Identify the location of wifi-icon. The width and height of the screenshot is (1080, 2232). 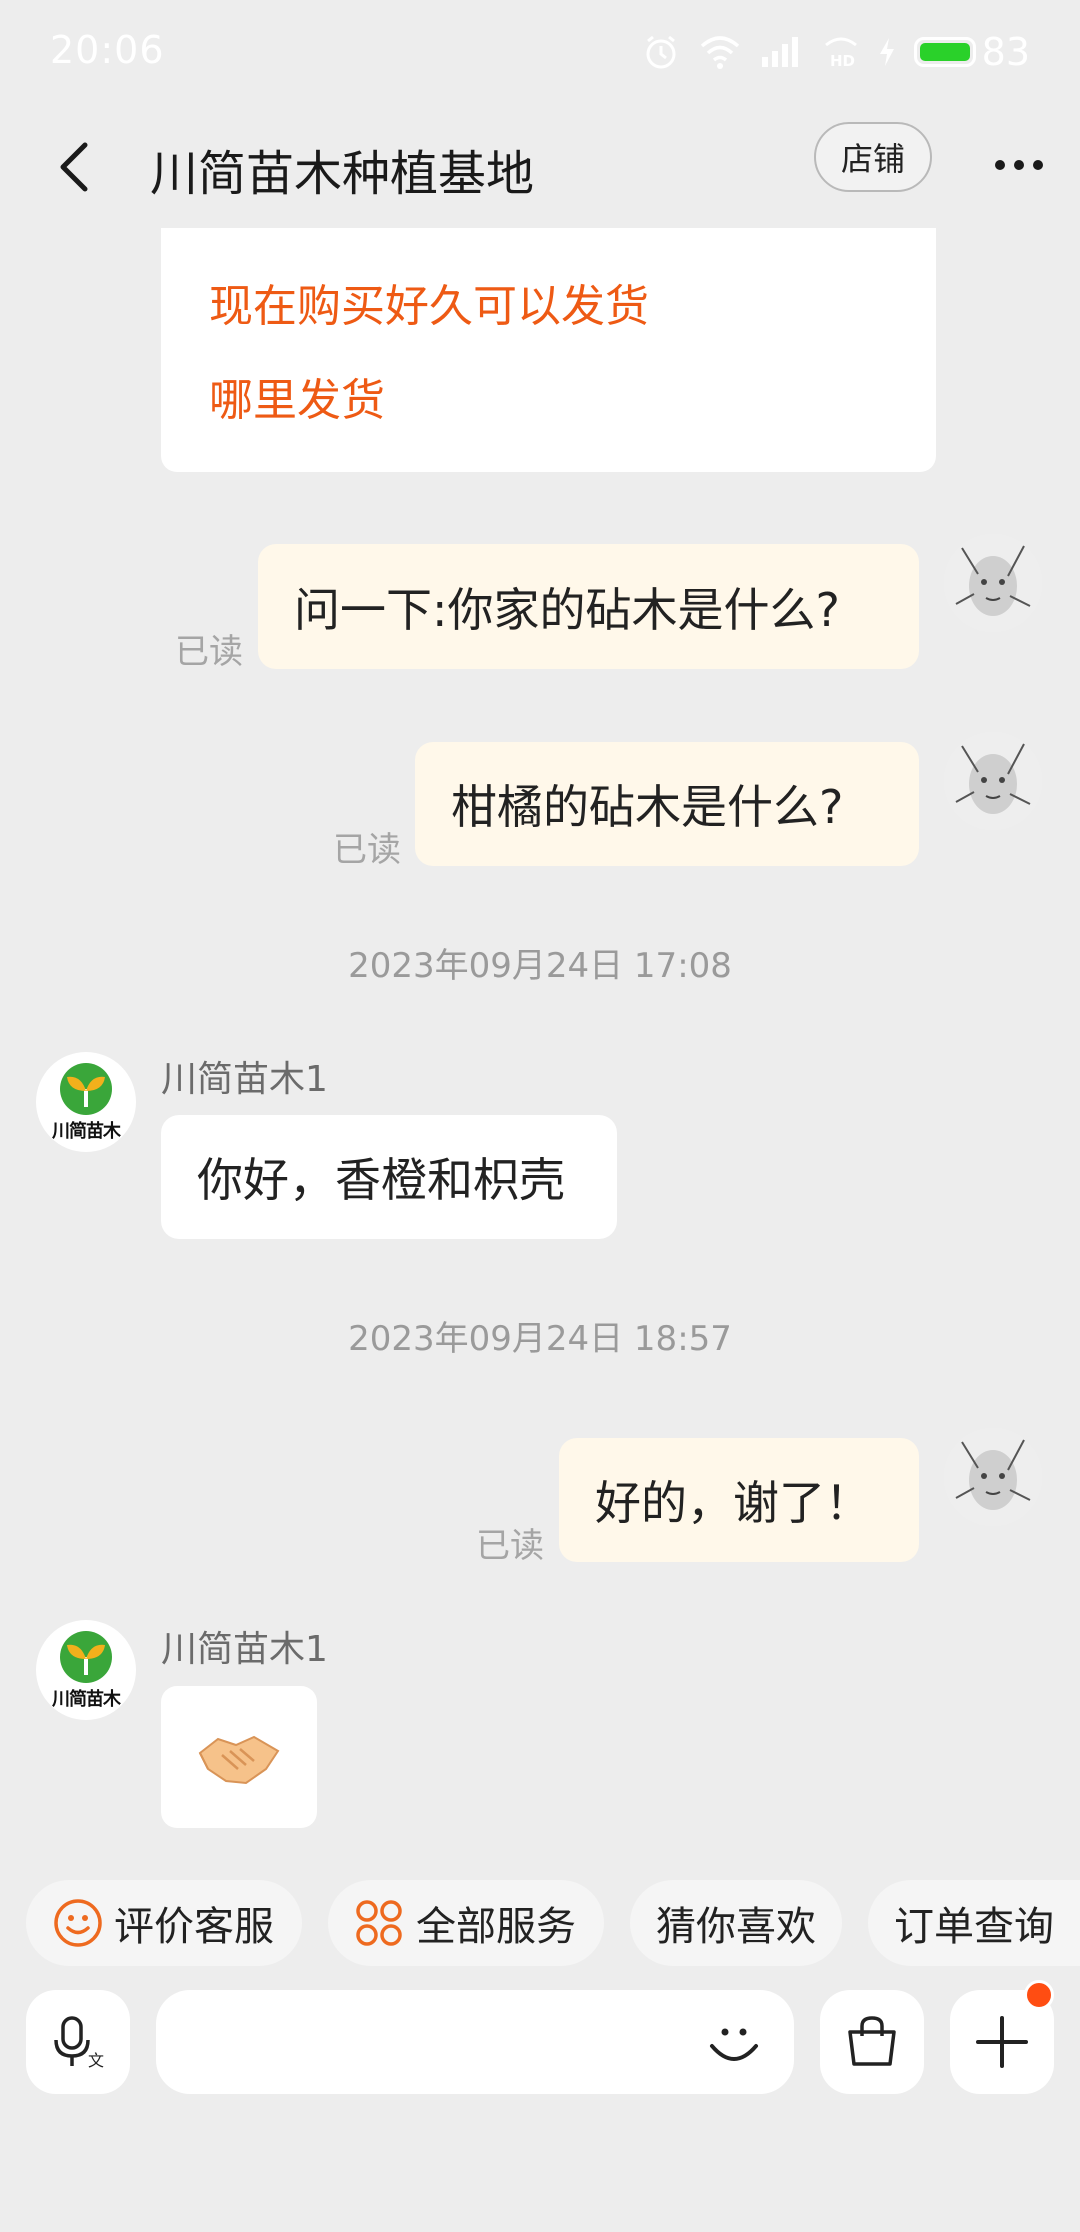
(720, 52).